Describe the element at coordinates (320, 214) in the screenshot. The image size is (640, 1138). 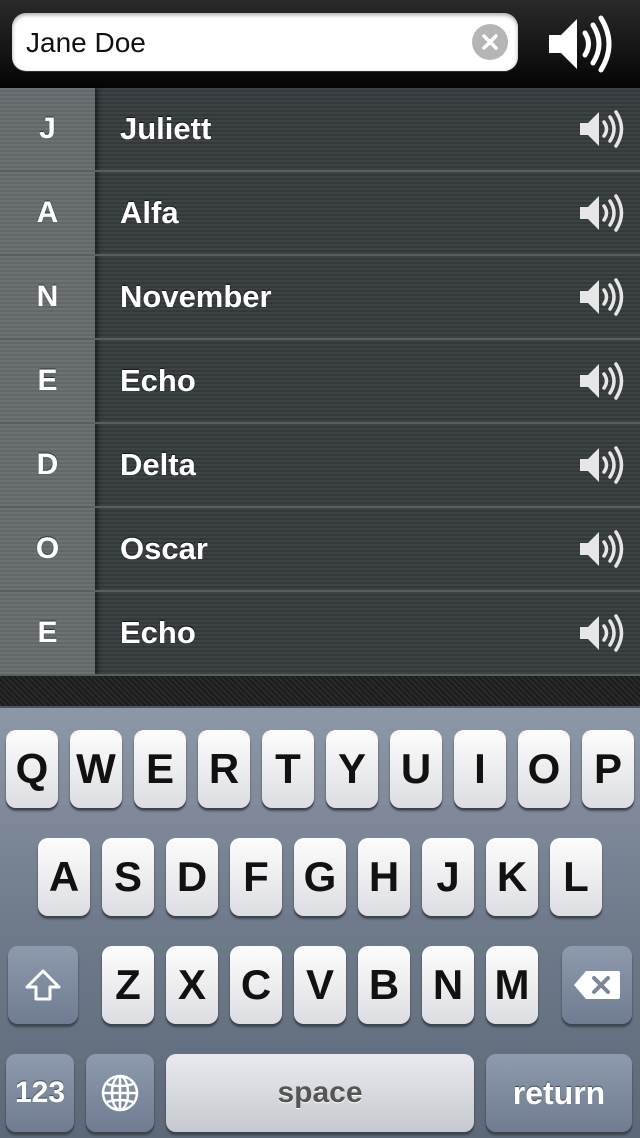
I see `list-item: A Alfa` at that location.